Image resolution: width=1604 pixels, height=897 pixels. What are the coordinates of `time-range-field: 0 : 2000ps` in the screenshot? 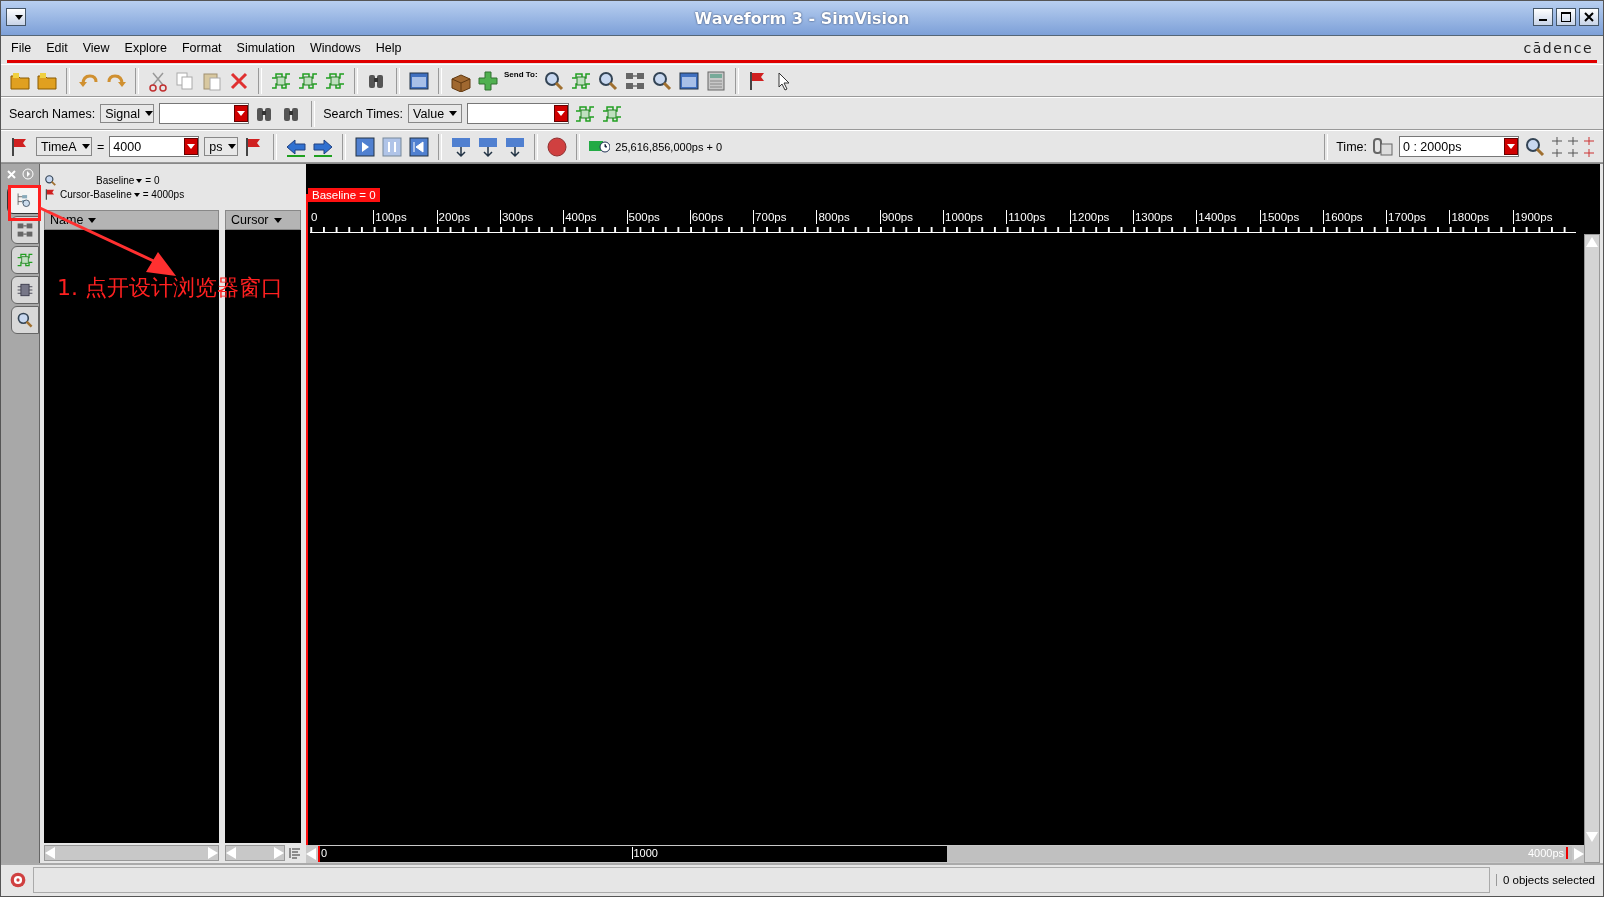 It's located at (1459, 146).